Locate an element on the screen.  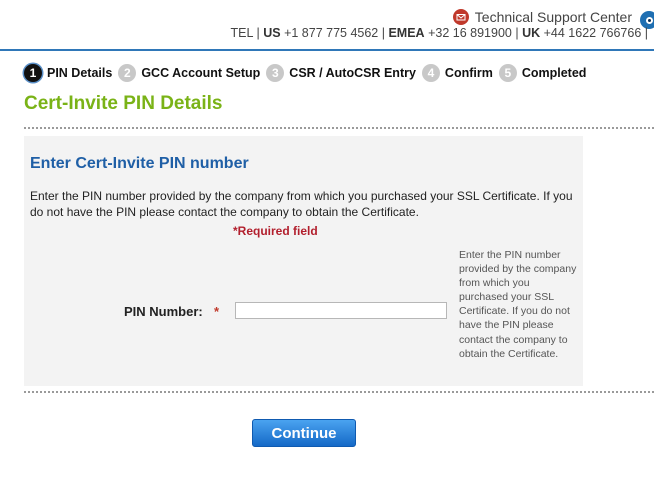
panel-title: Enter Cert-Invite PIN number is located at coordinates (139, 163).